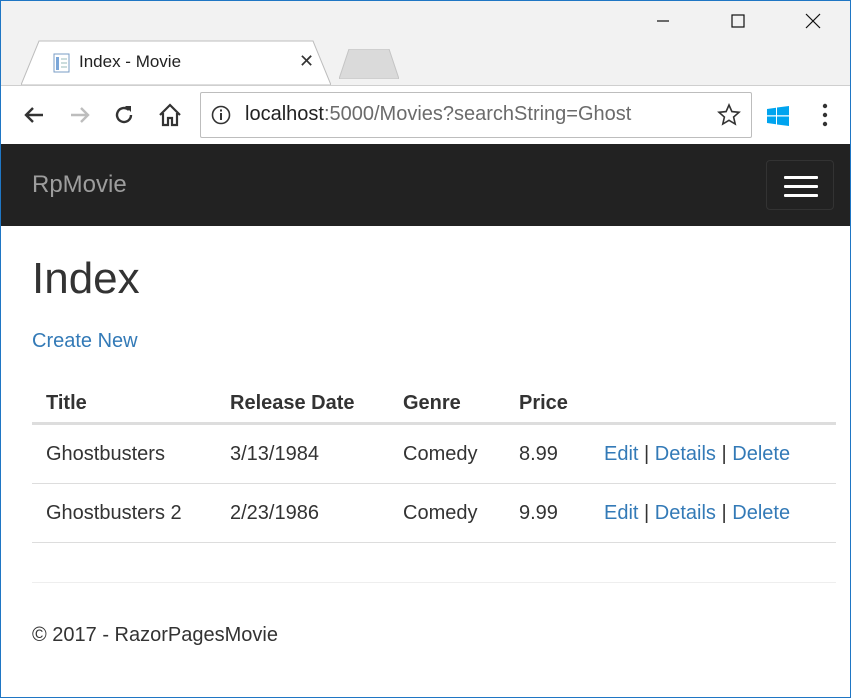  I want to click on url-path: :5000/Movies?searchString=Ghost, so click(477, 114).